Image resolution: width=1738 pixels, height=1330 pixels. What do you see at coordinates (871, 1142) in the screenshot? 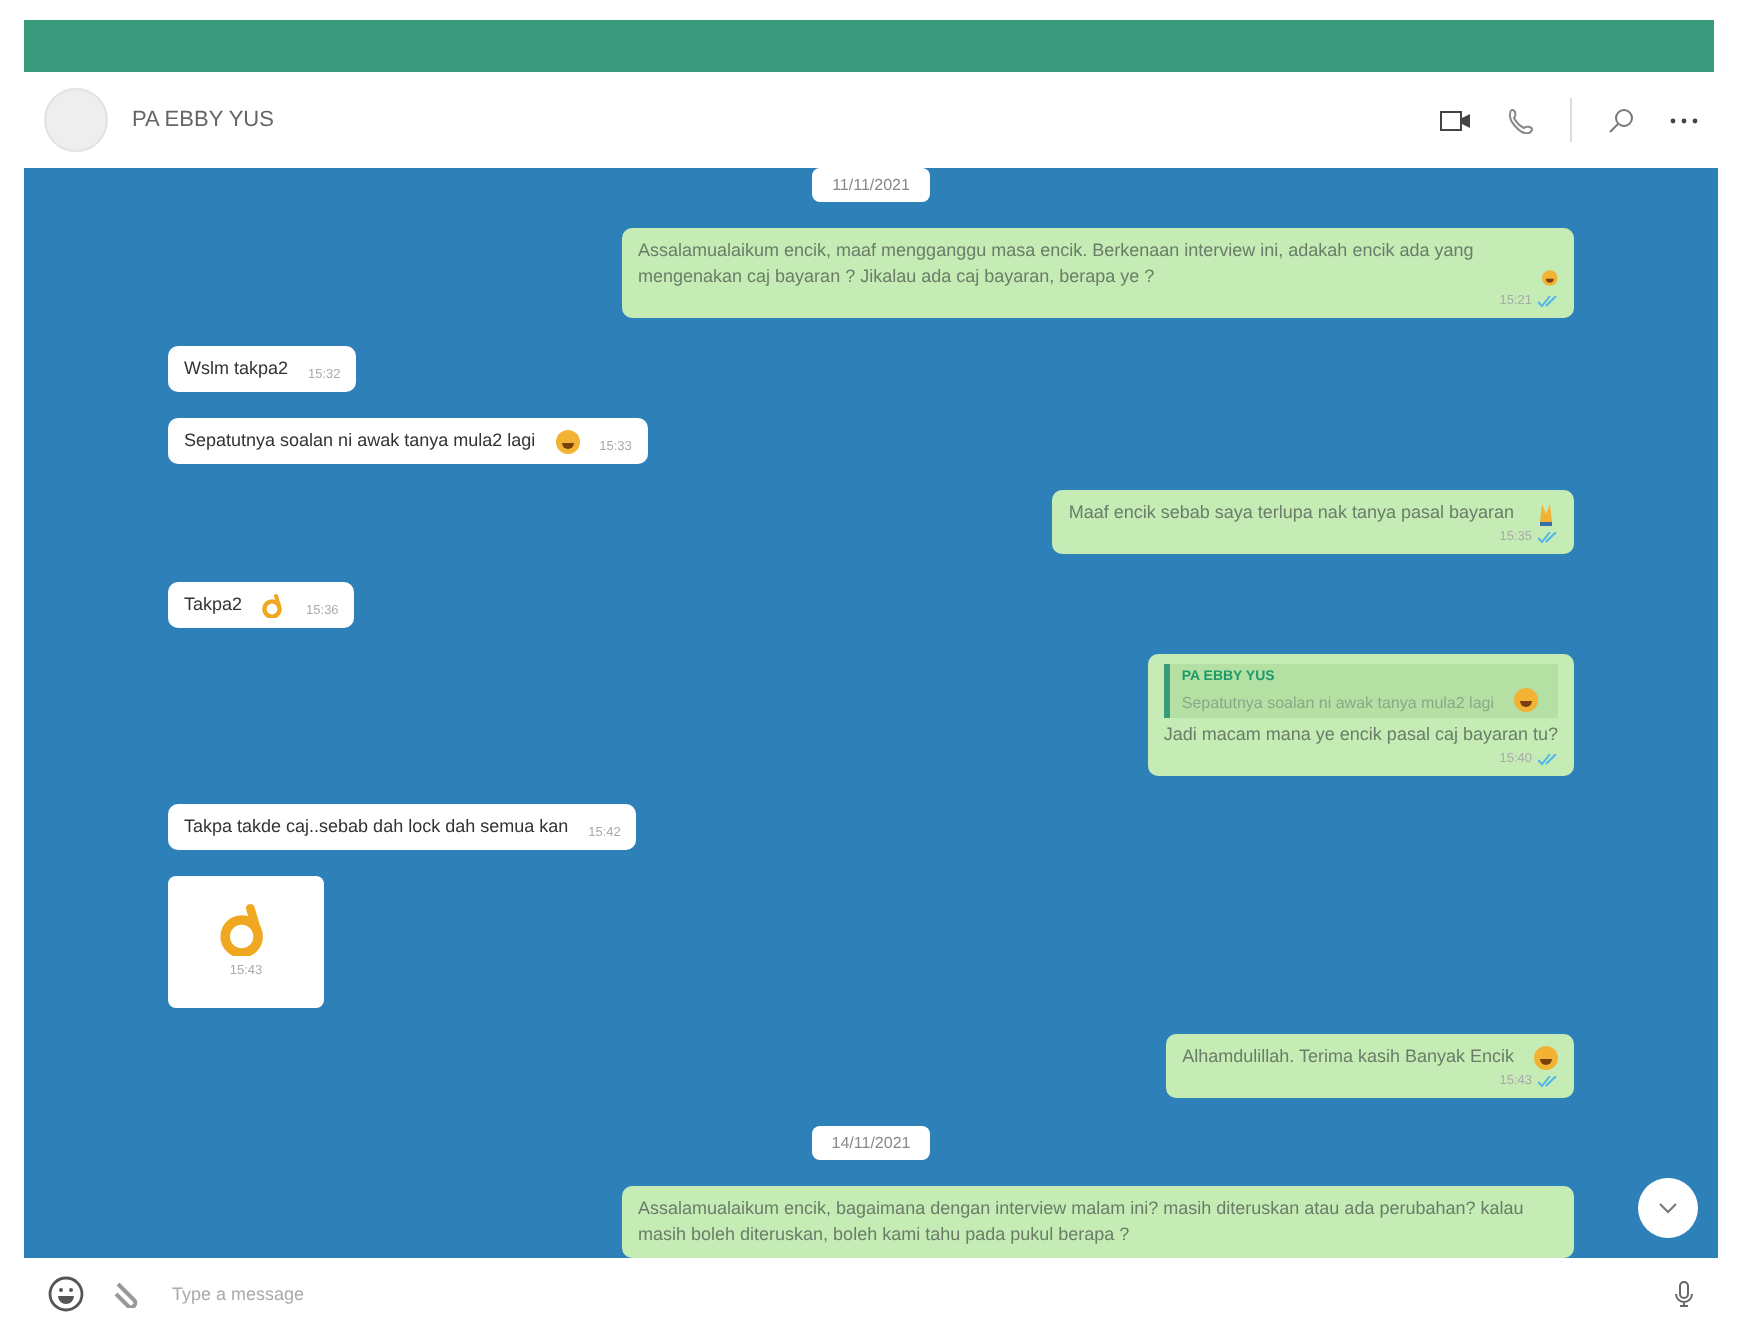
I see `date-chip: 14/11/2021` at bounding box center [871, 1142].